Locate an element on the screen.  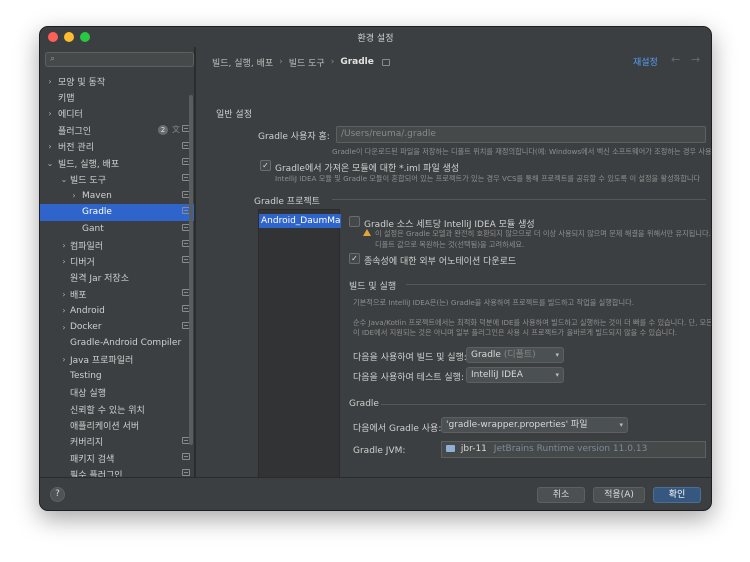
build-run-title: 빌드 및 실행 is located at coordinates (373, 287).